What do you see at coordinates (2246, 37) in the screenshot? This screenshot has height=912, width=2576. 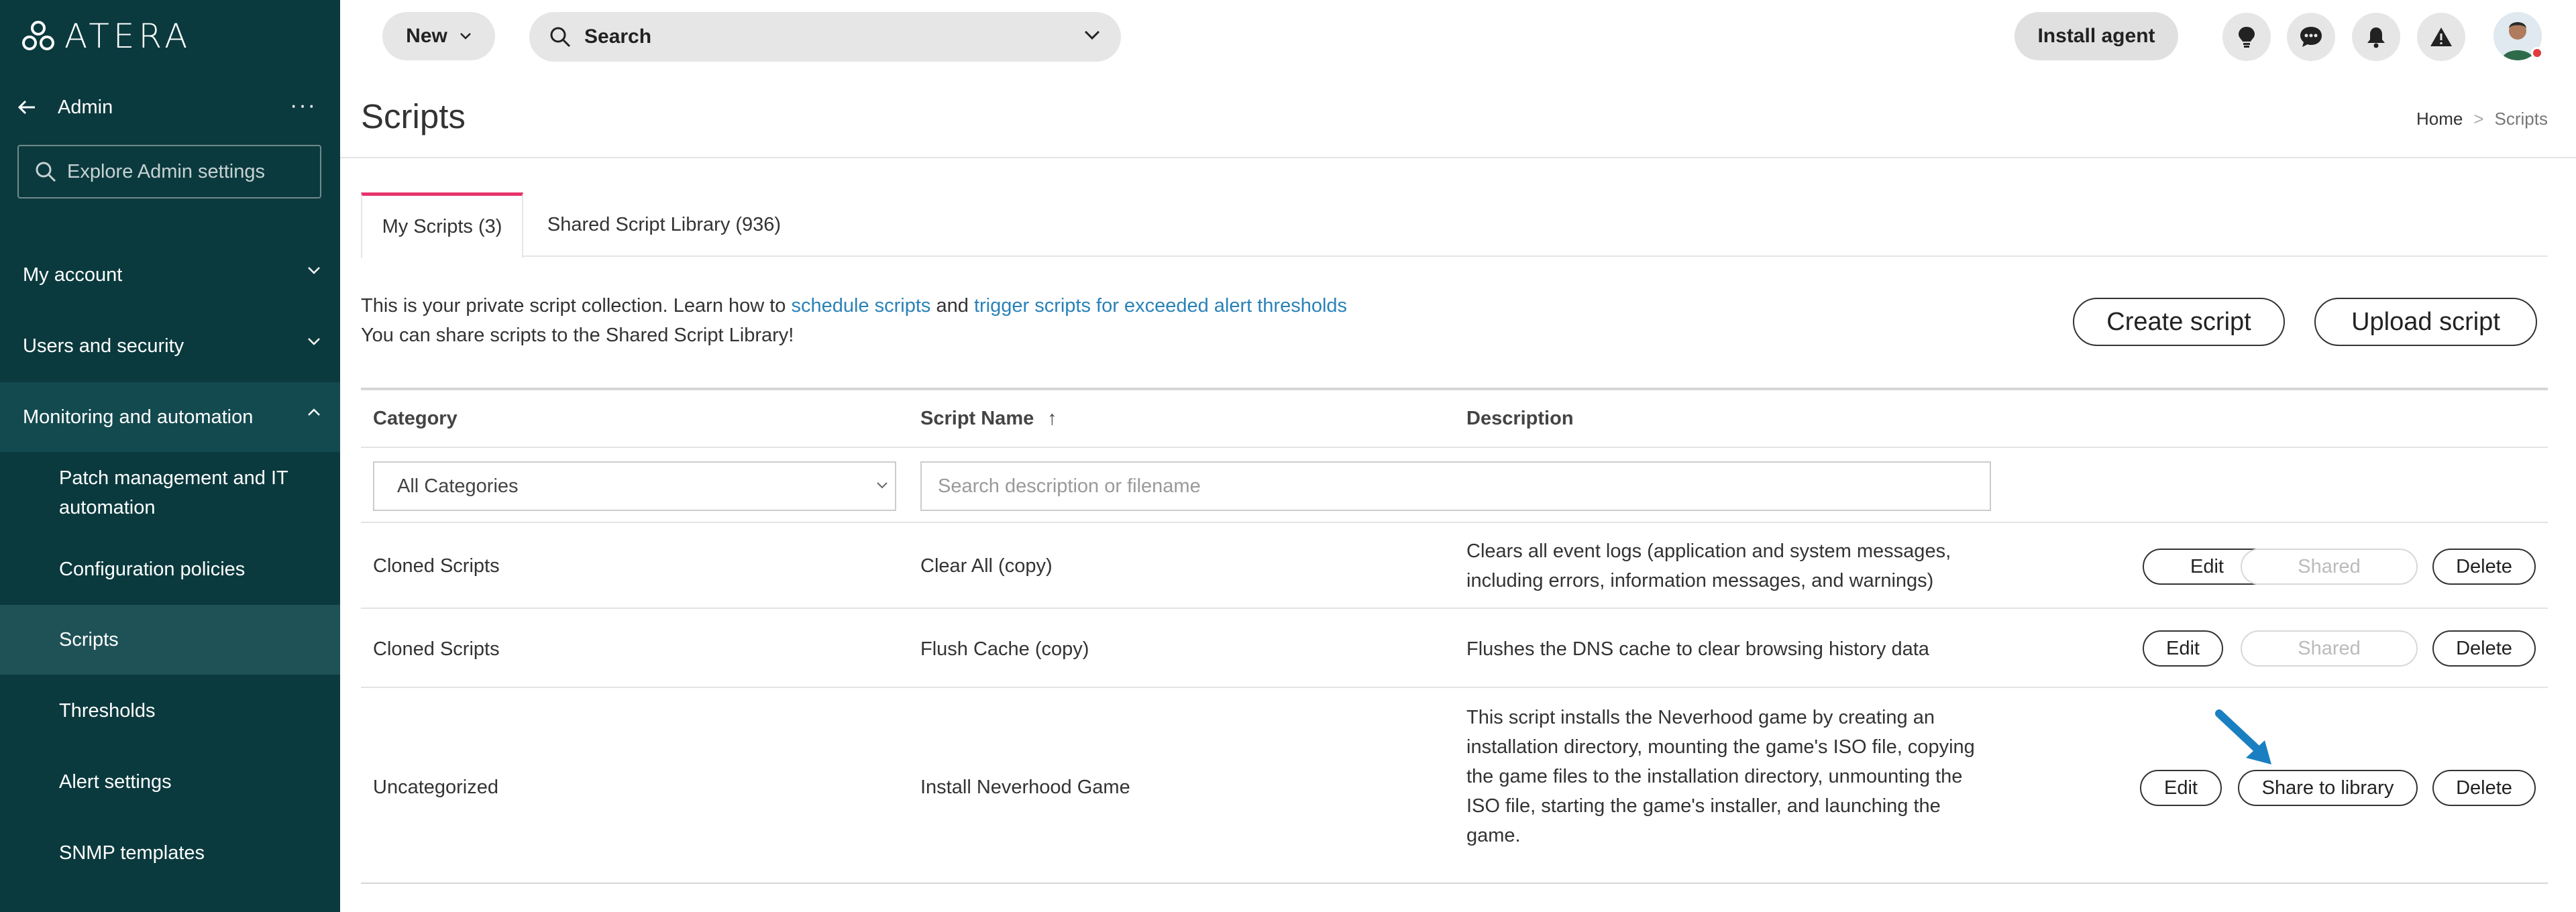 I see `lightbulb-icon` at bounding box center [2246, 37].